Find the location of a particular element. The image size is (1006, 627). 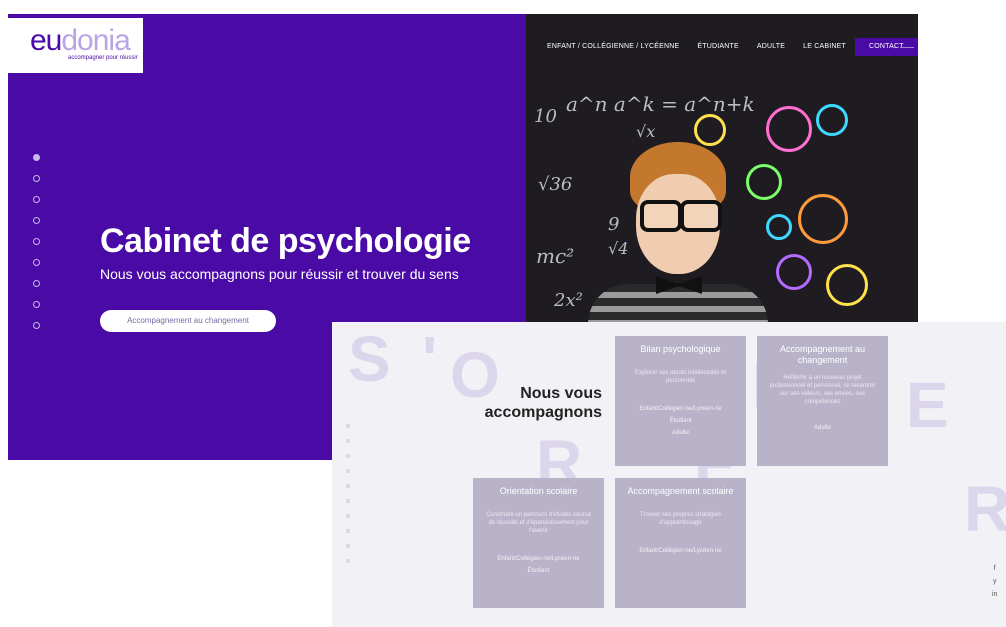

hero-cta-button: Accompagnement au changement is located at coordinates (188, 321).